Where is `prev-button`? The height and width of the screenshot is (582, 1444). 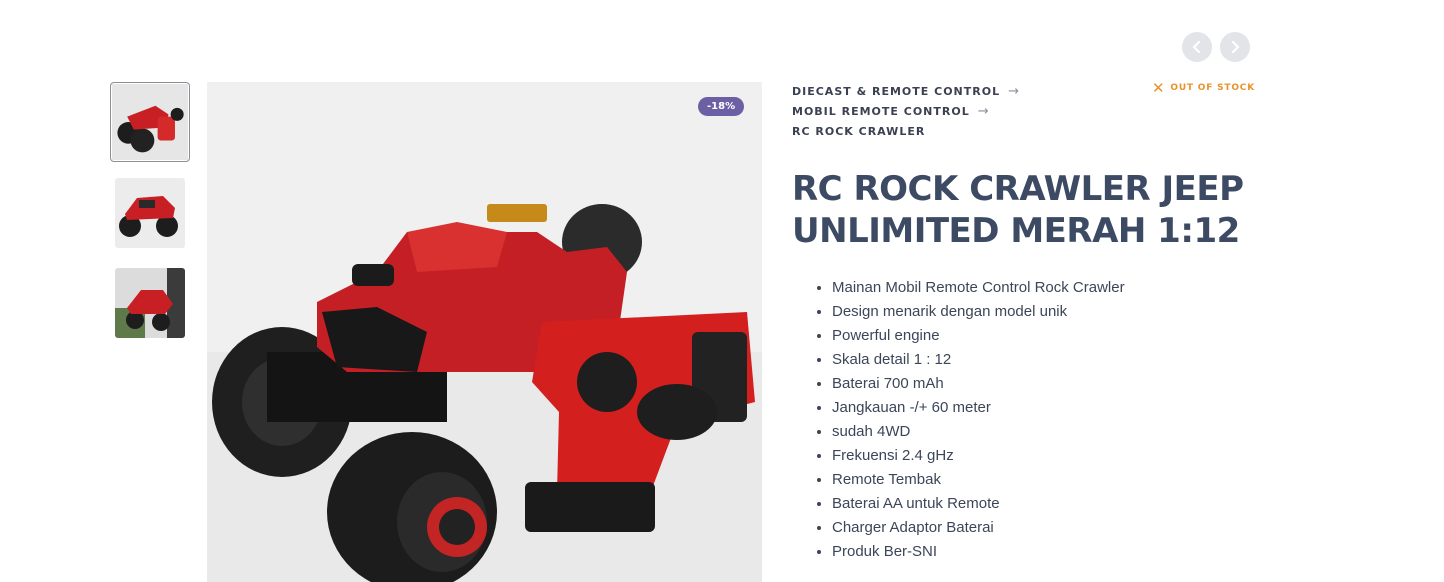
prev-button is located at coordinates (1197, 47).